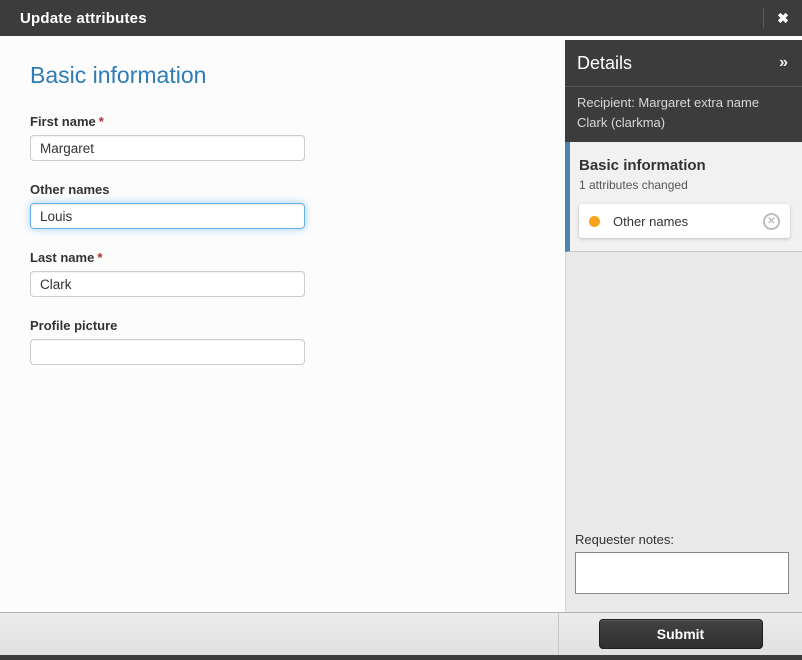  I want to click on titlebar-right: ✖, so click(782, 18).